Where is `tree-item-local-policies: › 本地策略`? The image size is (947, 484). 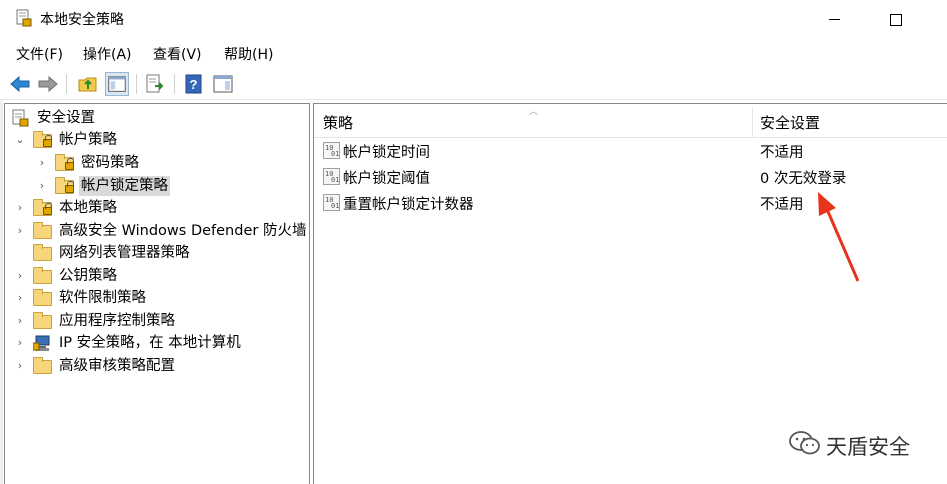 tree-item-local-policies: › 本地策略 is located at coordinates (158, 208).